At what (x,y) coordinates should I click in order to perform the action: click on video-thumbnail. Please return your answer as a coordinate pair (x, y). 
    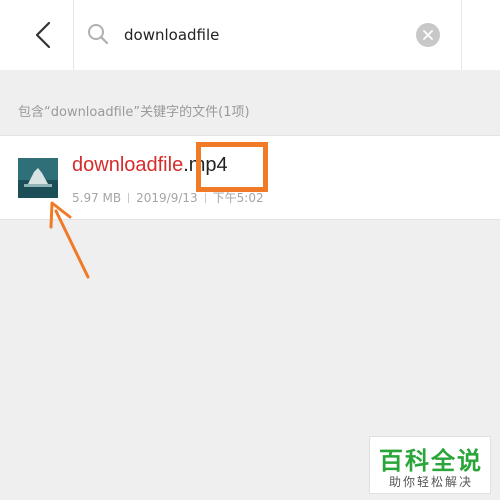
    Looking at the image, I should click on (38, 178).